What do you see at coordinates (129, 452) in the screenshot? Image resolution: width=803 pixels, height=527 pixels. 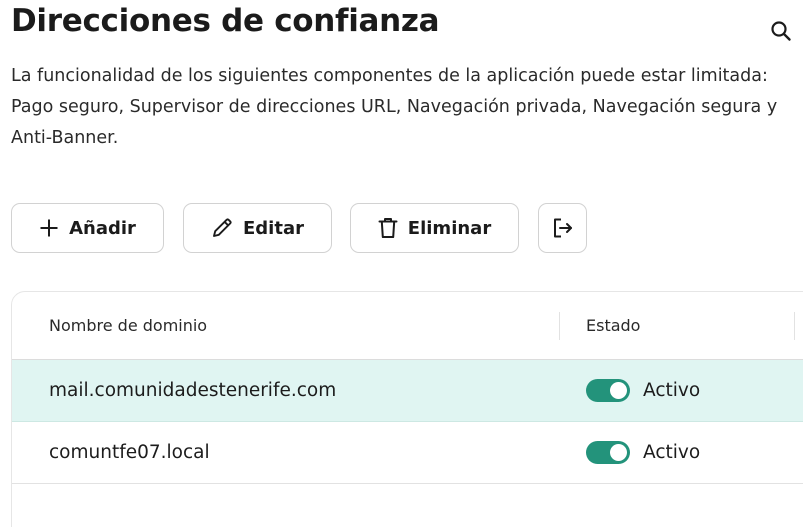 I see `domain-cell: comuntfe07.local` at bounding box center [129, 452].